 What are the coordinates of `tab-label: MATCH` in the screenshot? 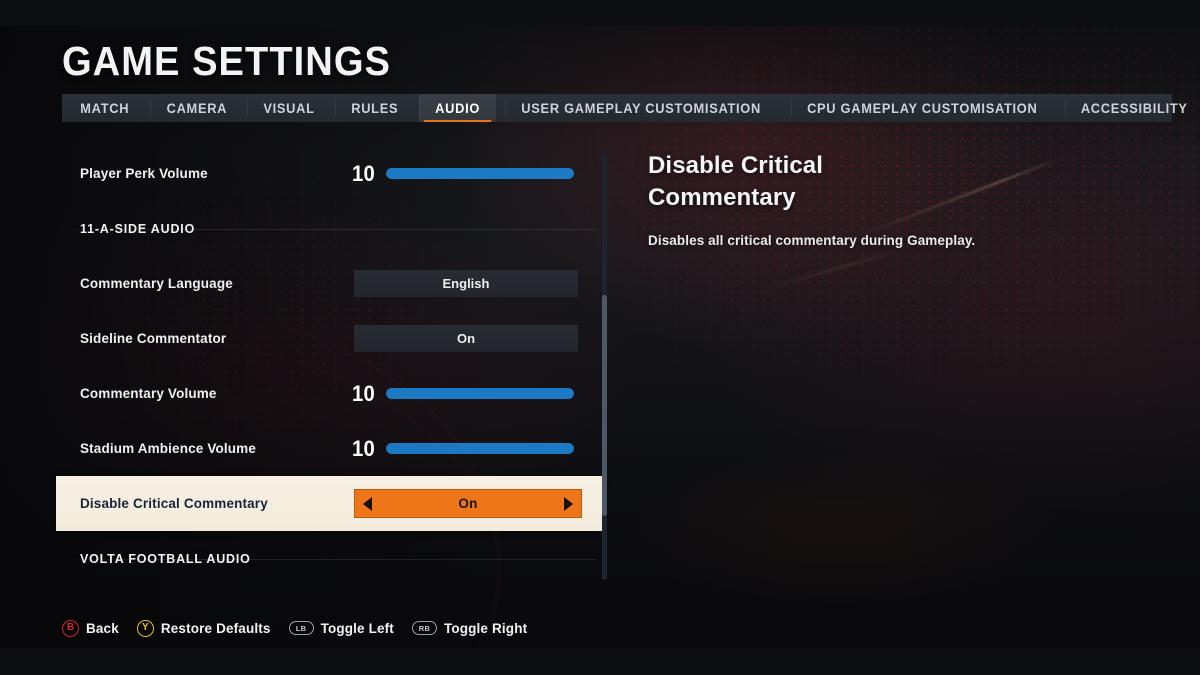 It's located at (105, 108).